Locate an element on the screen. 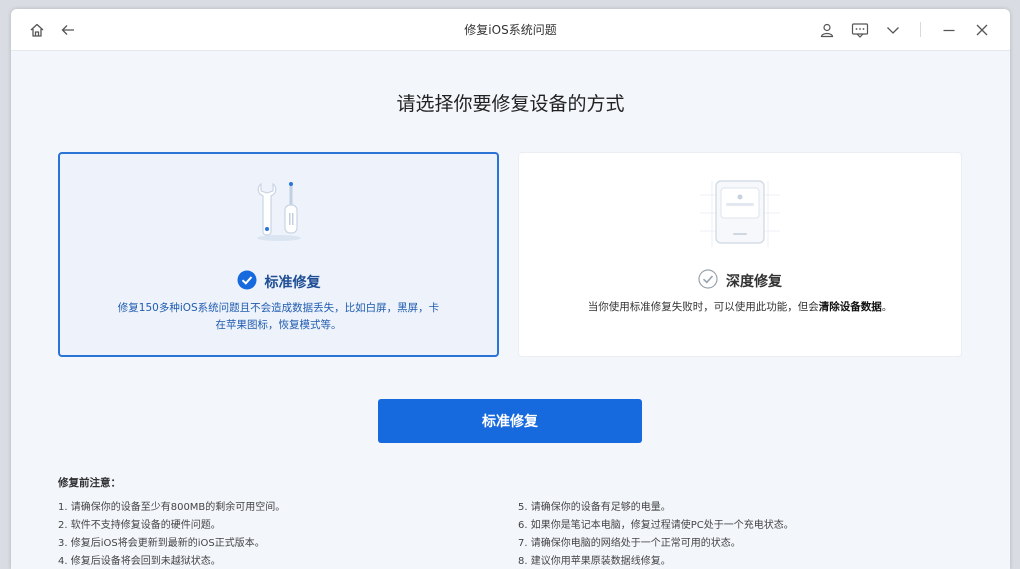 Image resolution: width=1020 pixels, height=569 pixels. note-item: 1. 请确保你的设备至少有800MB的剩余可用空间。 is located at coordinates (172, 507).